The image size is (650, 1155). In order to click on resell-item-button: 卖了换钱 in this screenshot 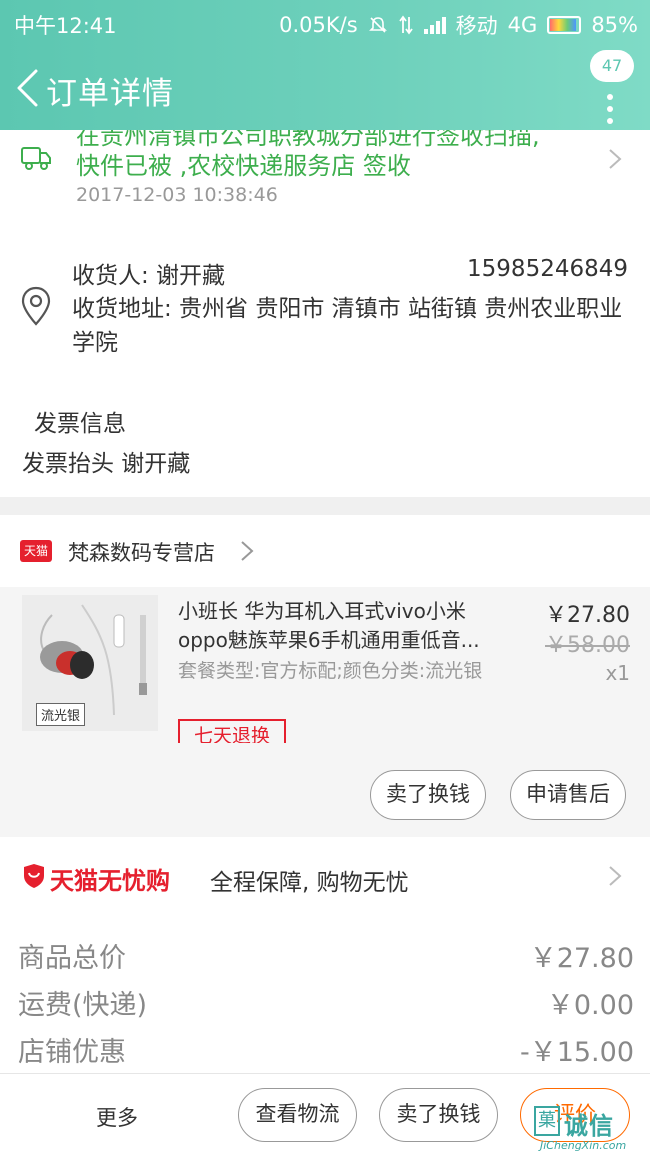, I will do `click(428, 795)`.